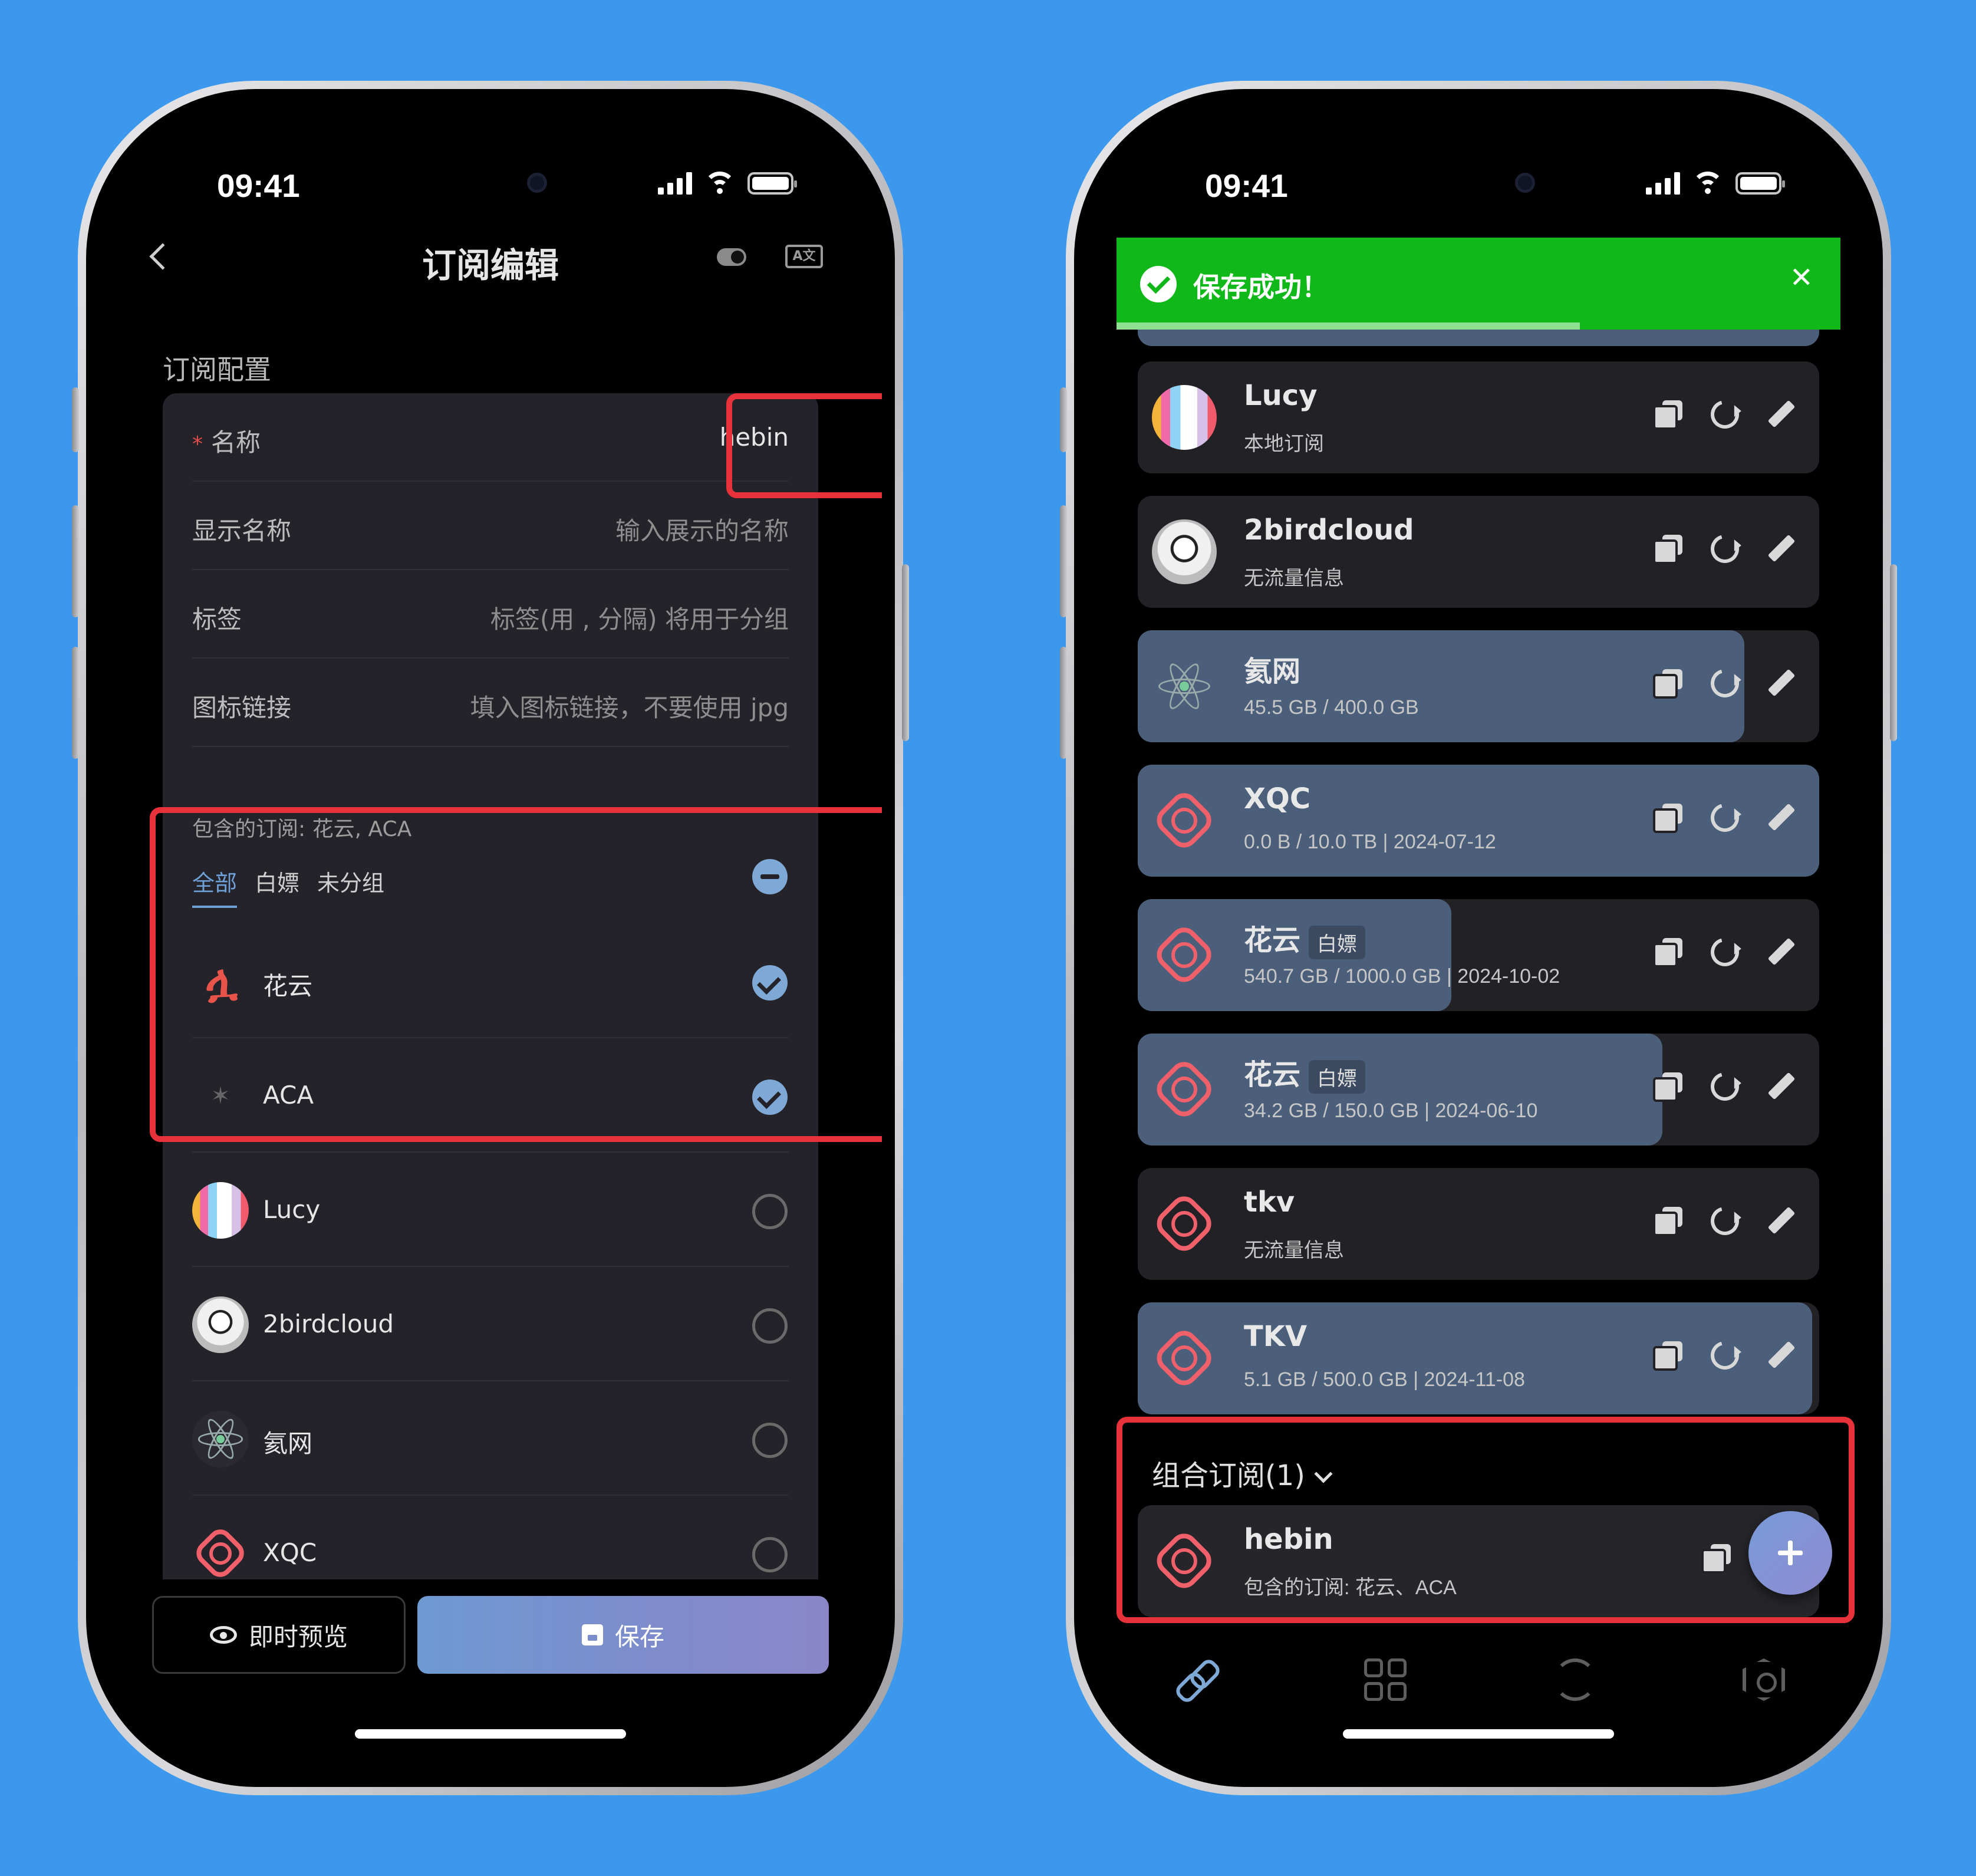 The width and height of the screenshot is (1976, 1876). What do you see at coordinates (1478, 686) in the screenshot?
I see `subscription-card: 氦网 45.5 GB / 400.0 GB` at bounding box center [1478, 686].